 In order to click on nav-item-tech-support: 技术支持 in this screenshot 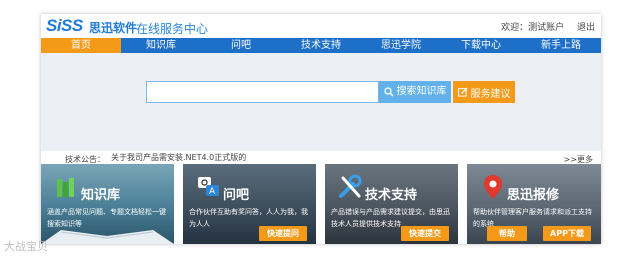, I will do `click(321, 45)`.